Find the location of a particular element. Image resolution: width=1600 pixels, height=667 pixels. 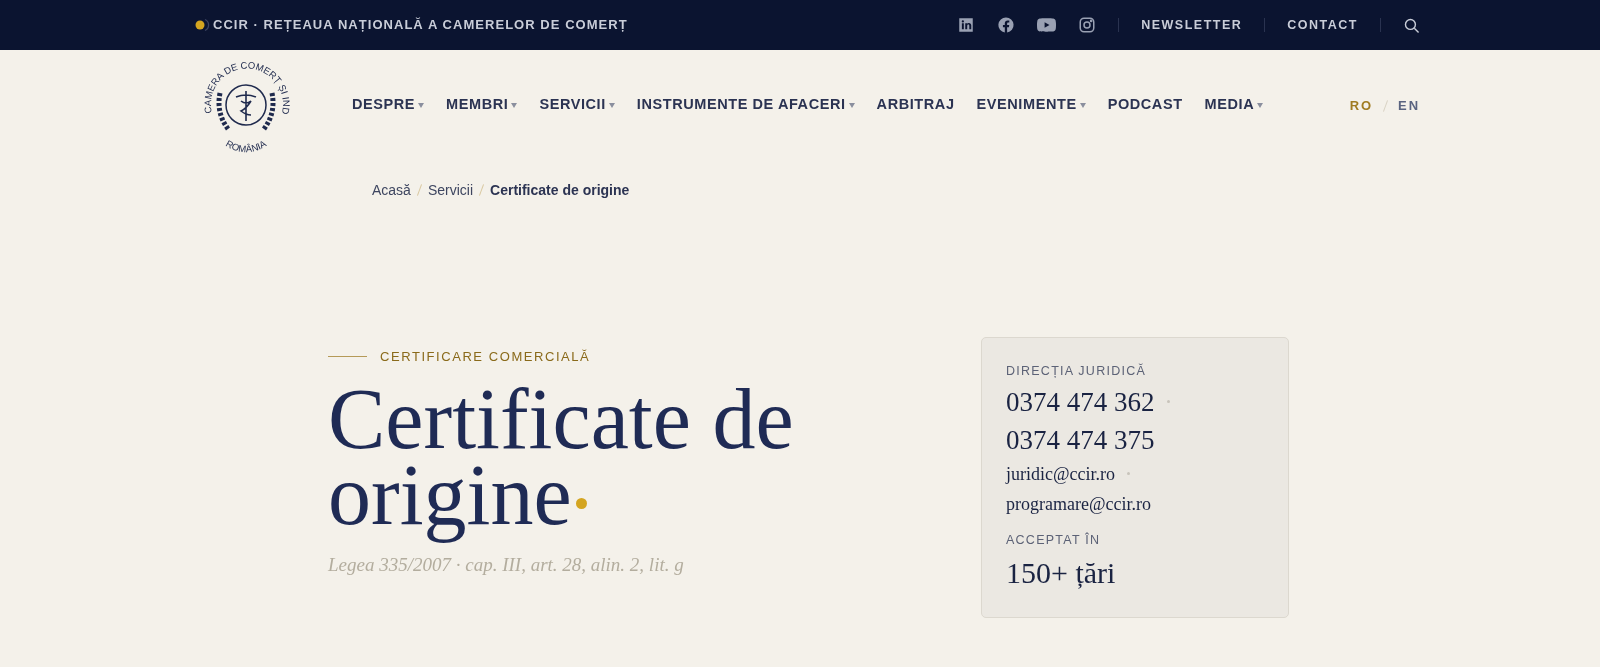

email-link: programare@ccir.ro is located at coordinates (1078, 503).